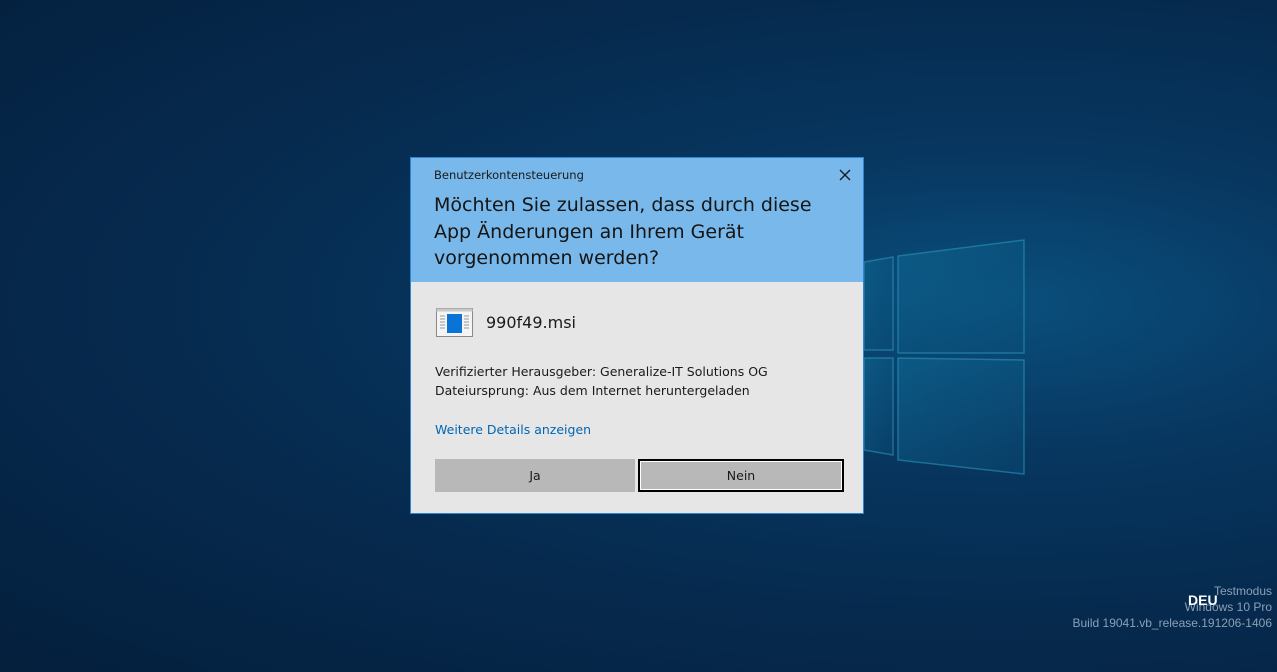 This screenshot has width=1277, height=672. Describe the element at coordinates (535, 475) in the screenshot. I see `yes-button: Ja` at that location.